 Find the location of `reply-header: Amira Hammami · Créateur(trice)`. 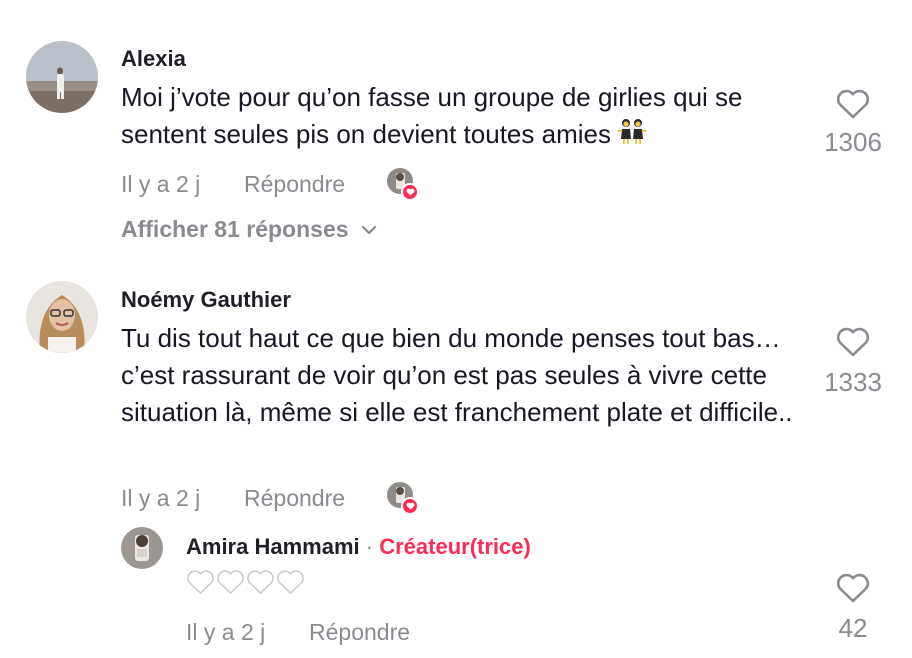

reply-header: Amira Hammami · Créateur(trice) is located at coordinates (358, 547).